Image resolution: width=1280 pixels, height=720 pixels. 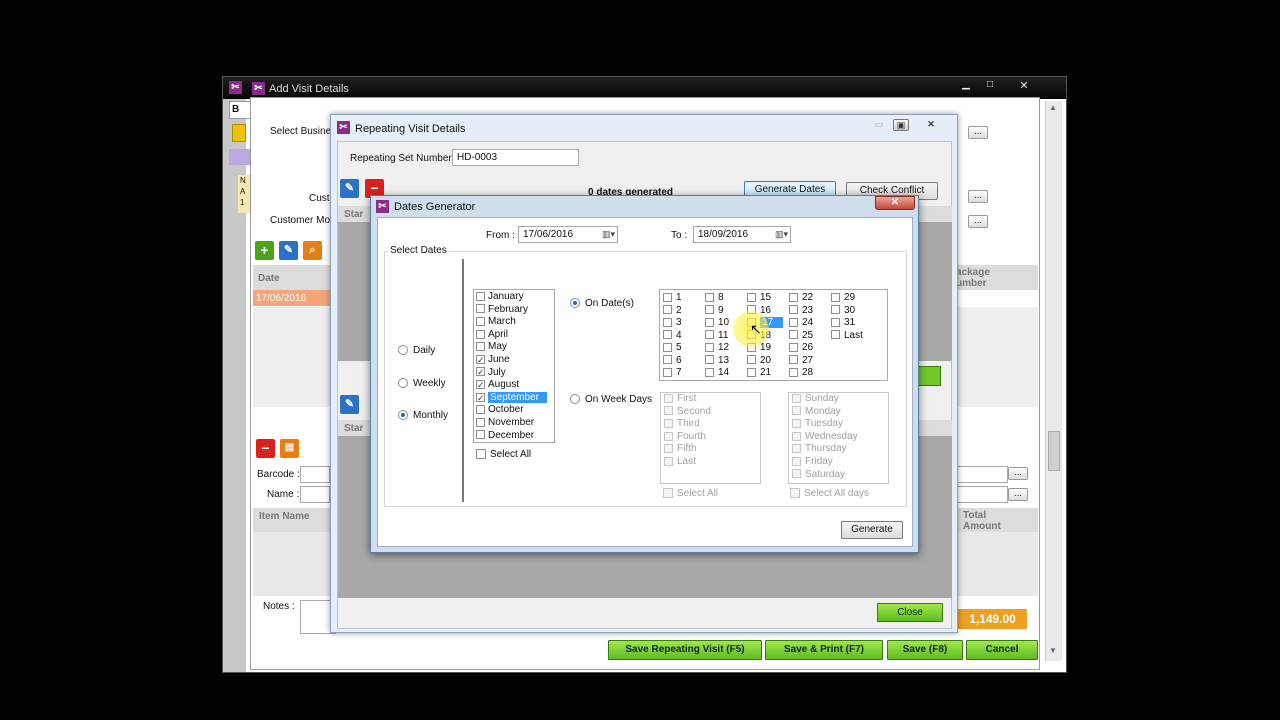 I want to click on save-repeating-visit-button: Save Repeating Visit (F5), so click(x=685, y=650).